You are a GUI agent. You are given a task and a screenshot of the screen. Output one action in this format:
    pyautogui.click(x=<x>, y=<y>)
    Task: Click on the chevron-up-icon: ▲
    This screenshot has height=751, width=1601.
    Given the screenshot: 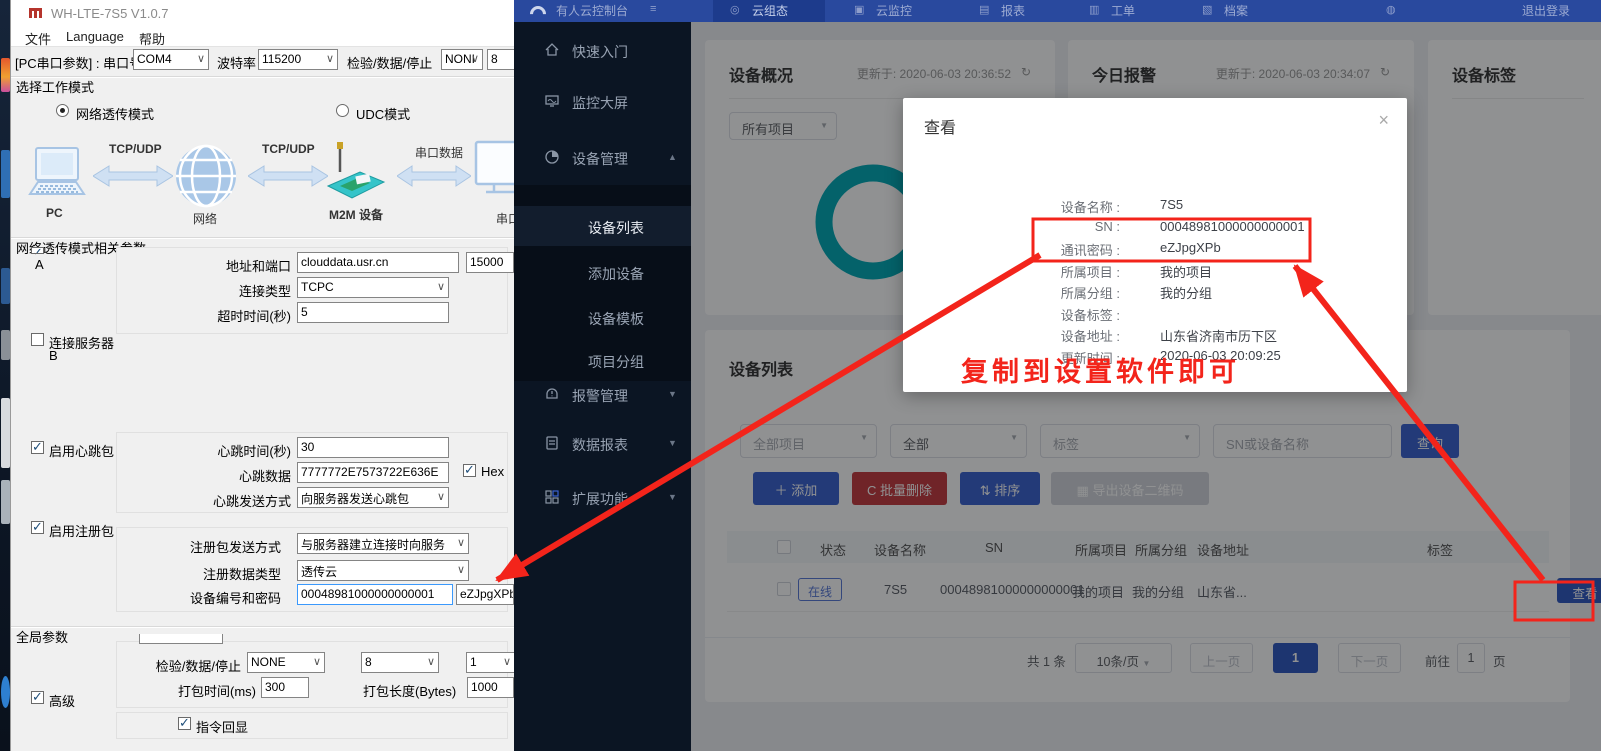 What is the action you would take?
    pyautogui.click(x=672, y=157)
    